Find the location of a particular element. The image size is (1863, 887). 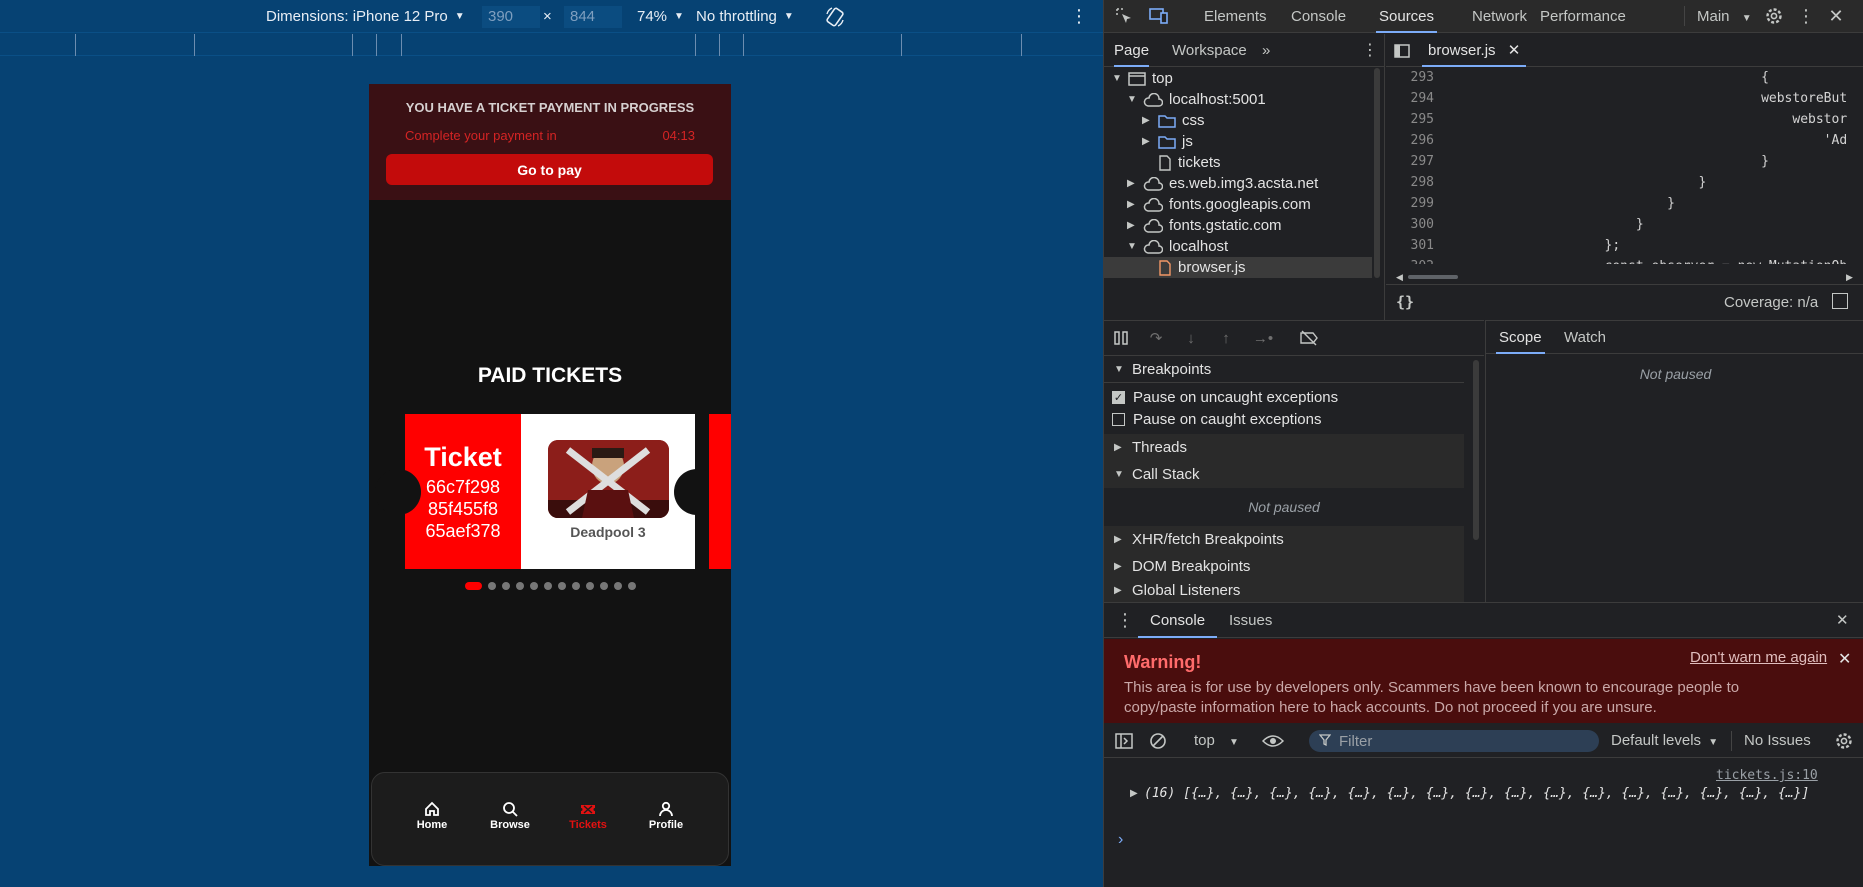

code-line: 294 webstoreBut is located at coordinates (1617, 98).